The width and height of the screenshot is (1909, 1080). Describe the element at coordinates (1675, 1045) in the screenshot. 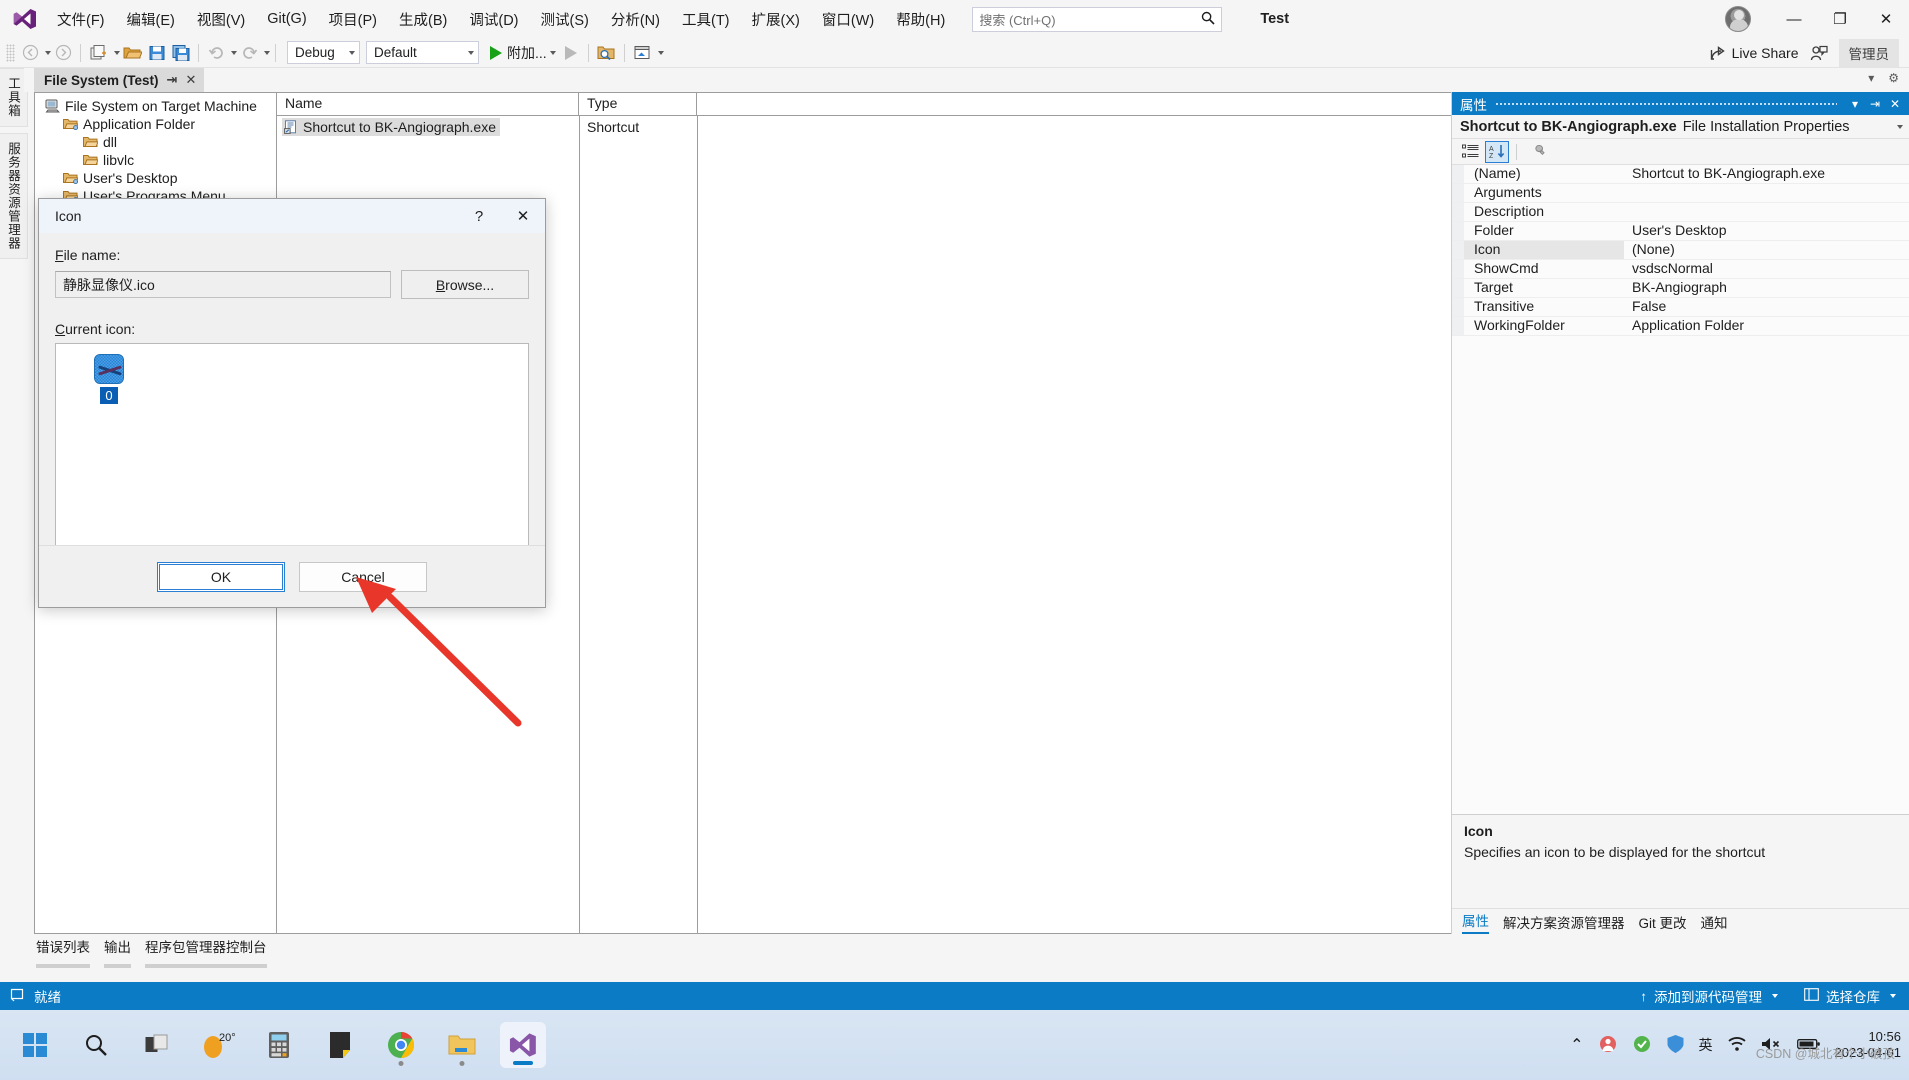

I see `tray-shield-icon` at that location.